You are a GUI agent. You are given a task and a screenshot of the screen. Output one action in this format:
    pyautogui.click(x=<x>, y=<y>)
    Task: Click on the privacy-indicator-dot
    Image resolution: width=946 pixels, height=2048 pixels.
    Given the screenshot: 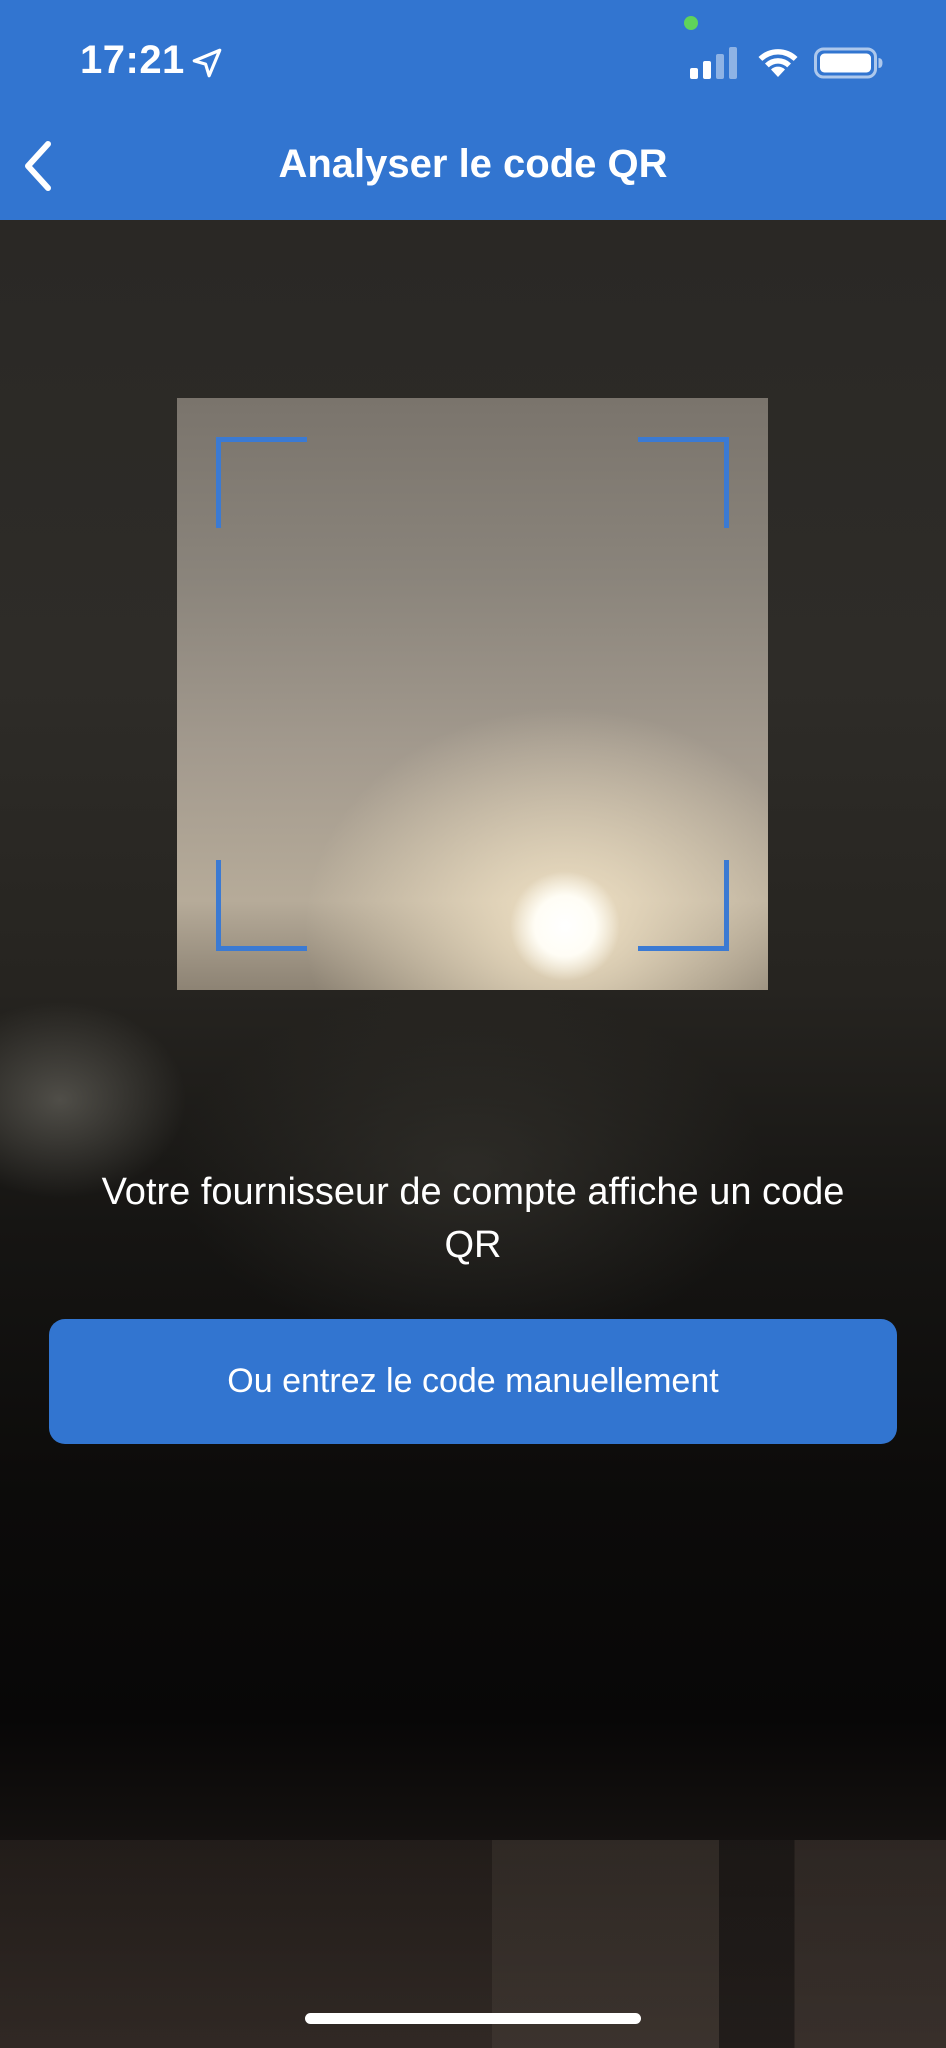 What is the action you would take?
    pyautogui.click(x=691, y=23)
    